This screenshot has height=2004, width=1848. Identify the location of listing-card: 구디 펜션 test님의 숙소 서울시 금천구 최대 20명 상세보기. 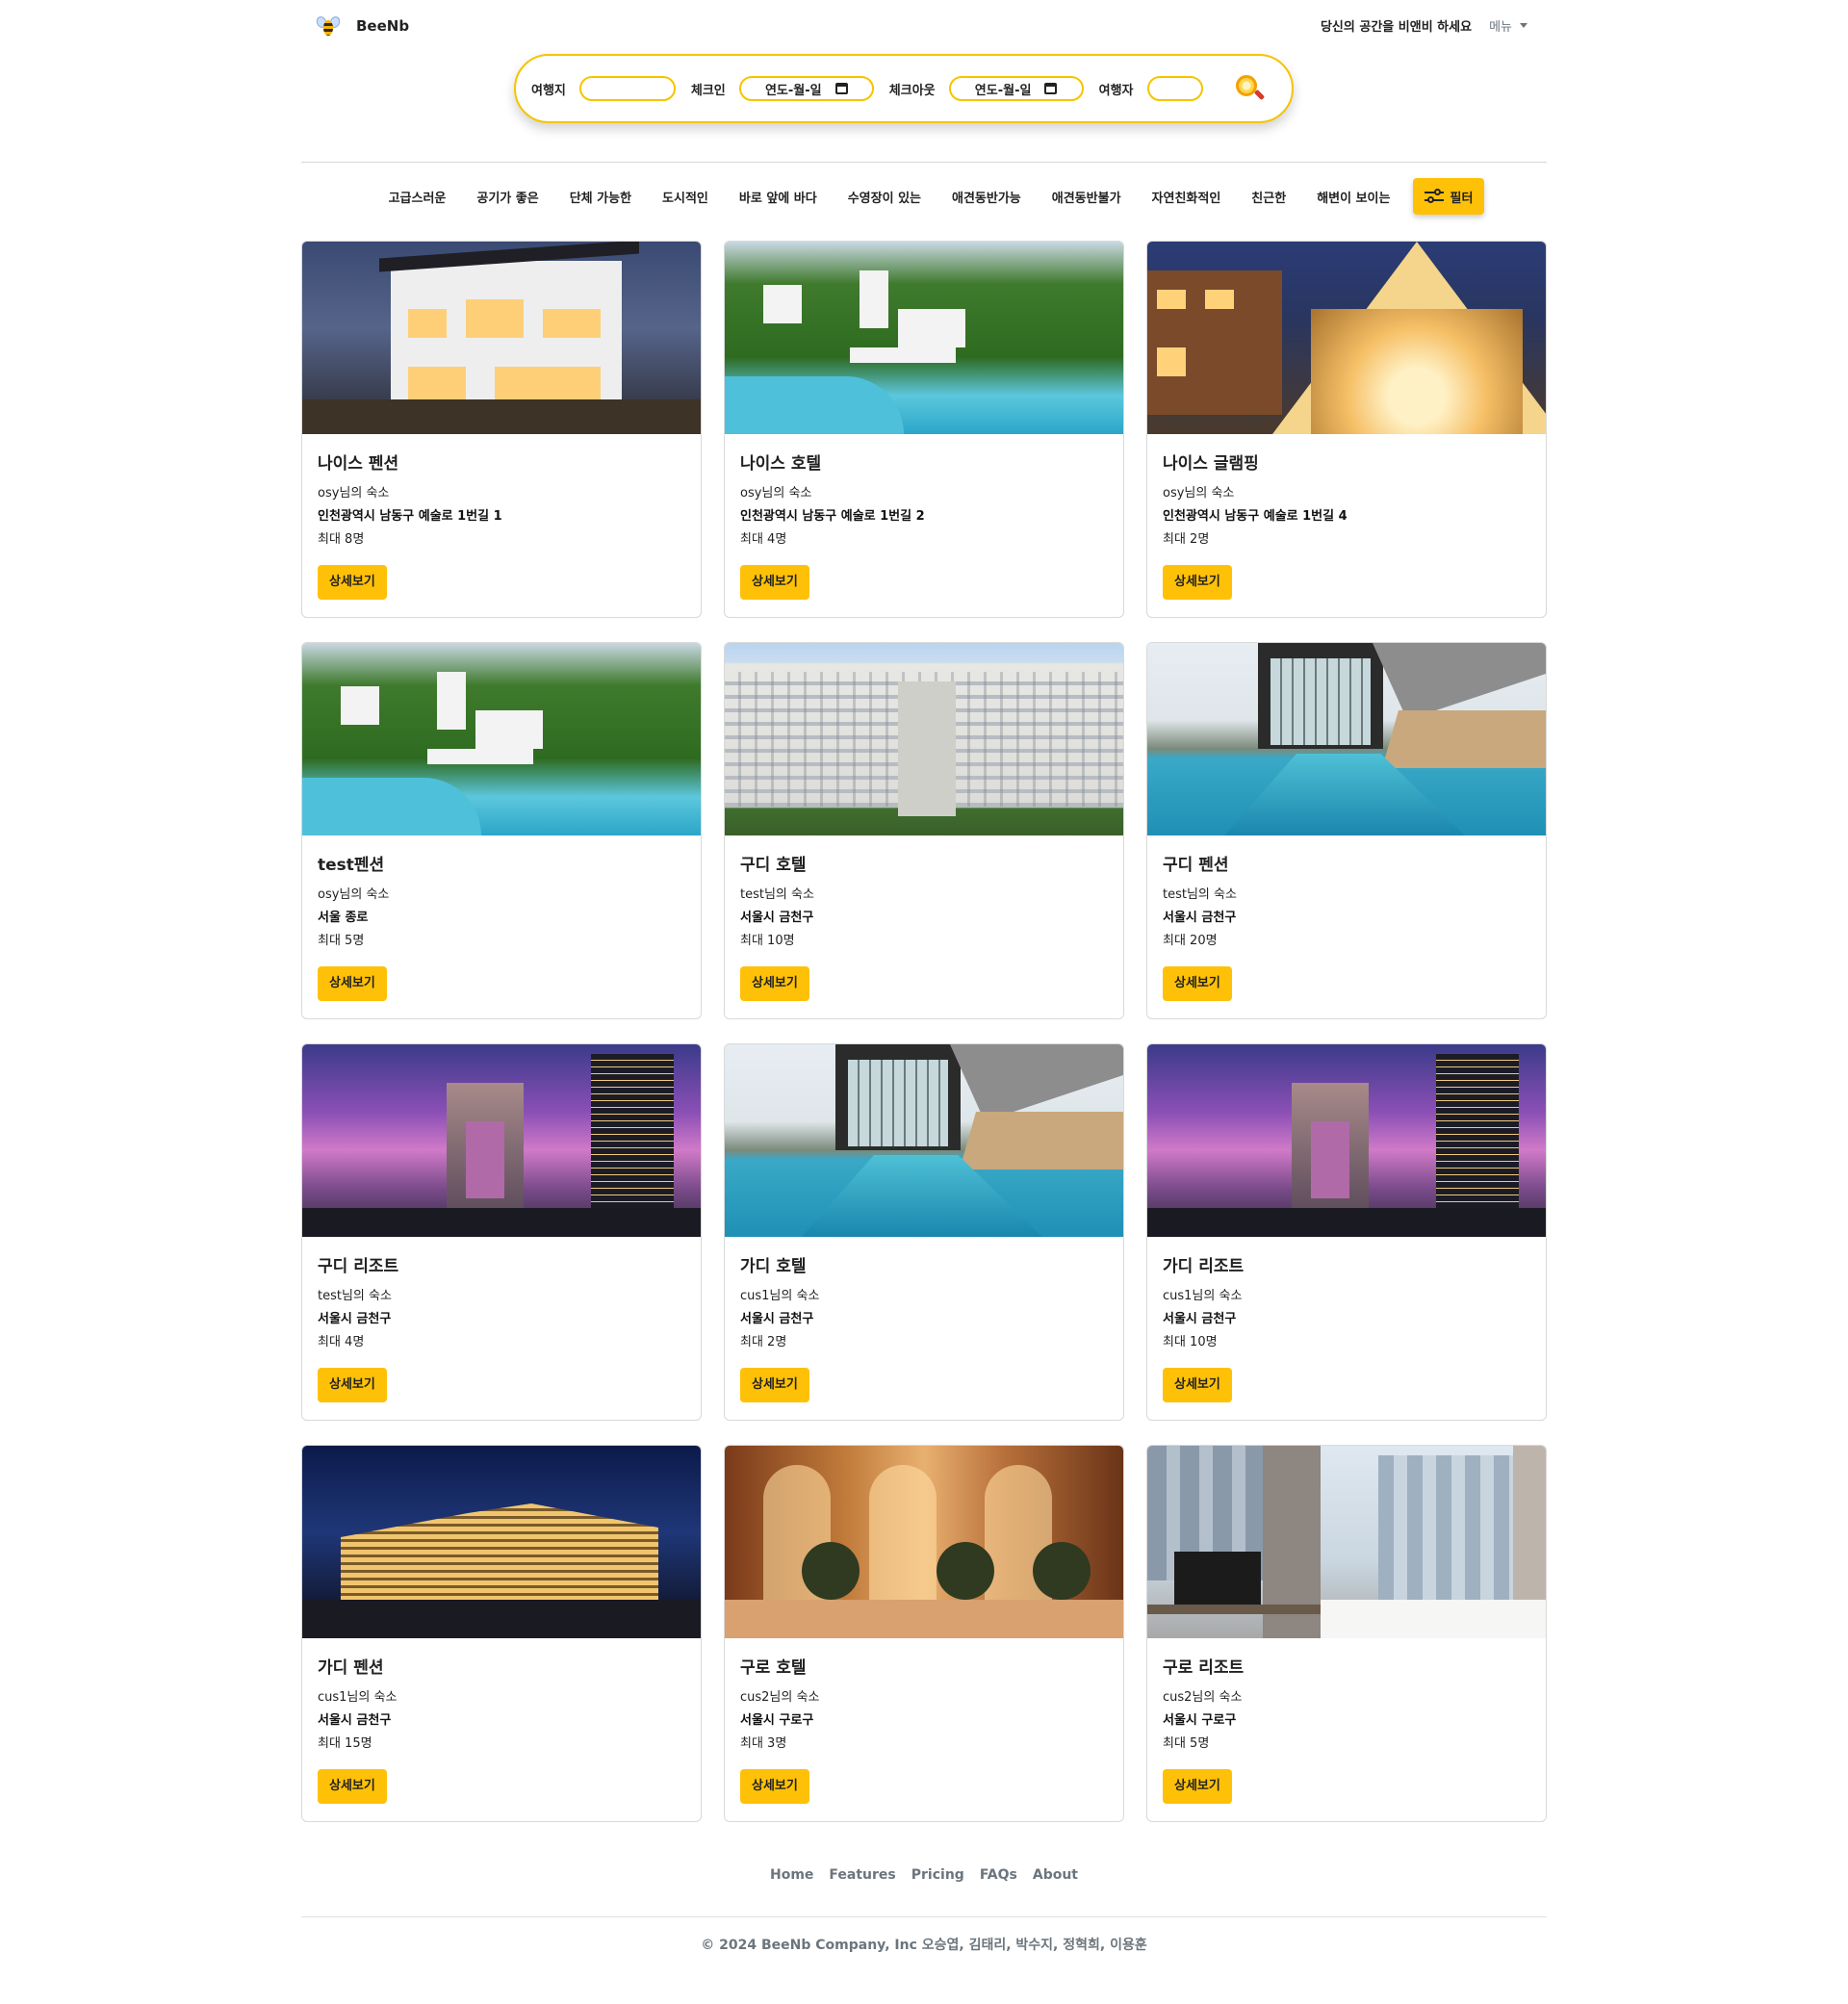
(1346, 830).